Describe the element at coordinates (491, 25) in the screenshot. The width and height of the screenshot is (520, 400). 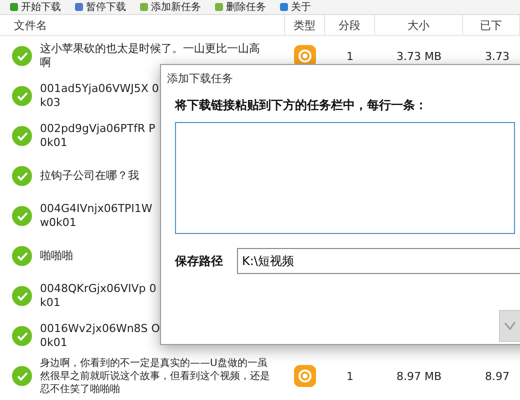
I see `column-header: 已下` at that location.